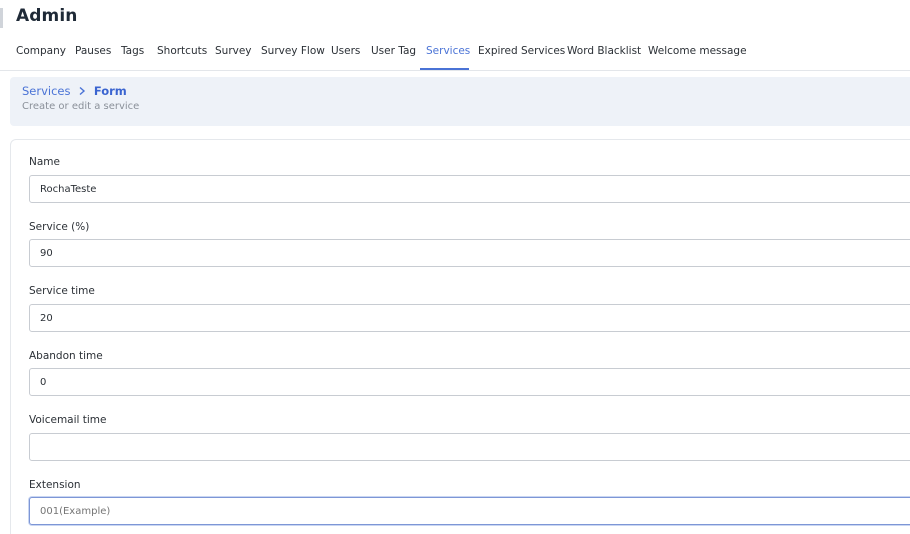 This screenshot has height=534, width=910. I want to click on breadcrumb-current: Form, so click(110, 91).